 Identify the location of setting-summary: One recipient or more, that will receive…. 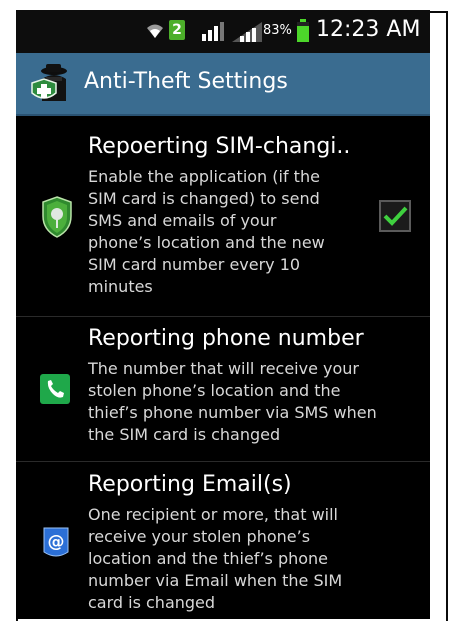
(215, 558).